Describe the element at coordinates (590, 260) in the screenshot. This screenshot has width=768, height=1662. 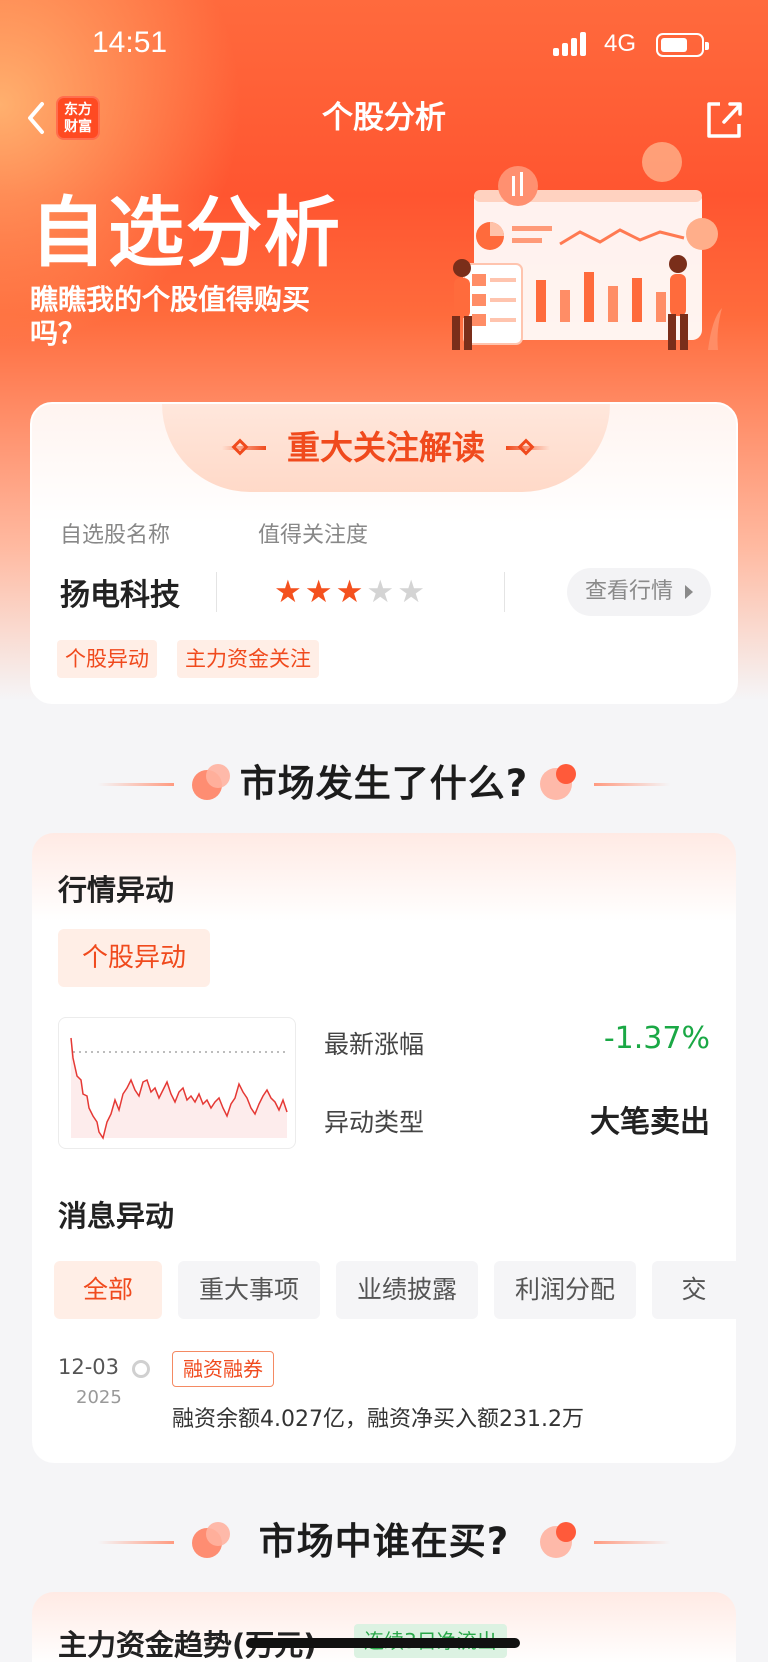
I see `analysis-illustration` at that location.